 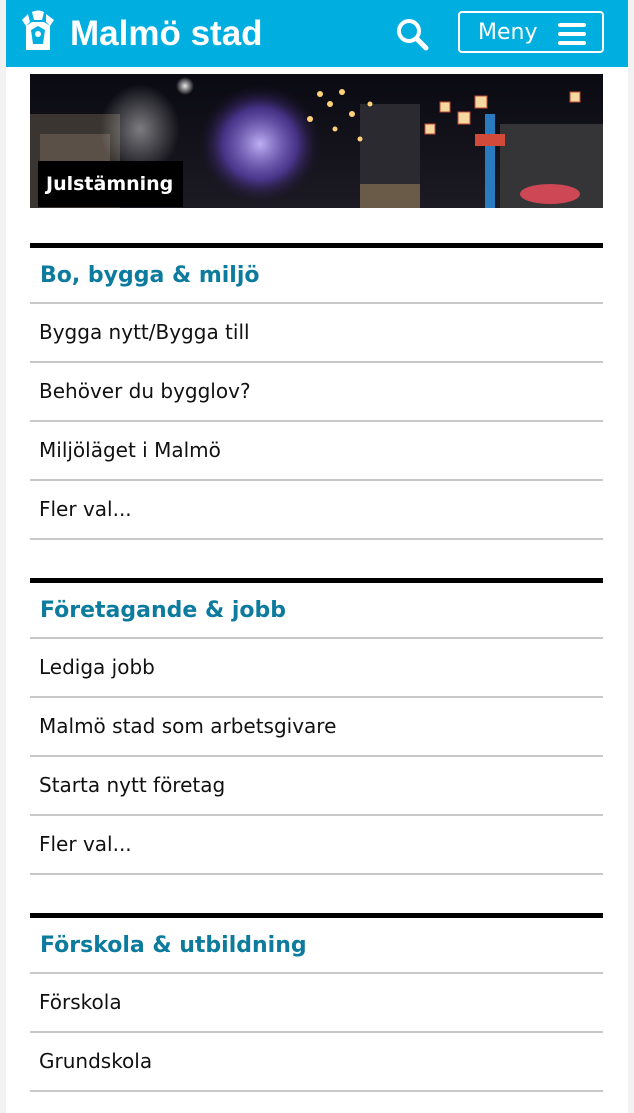 I want to click on list-item: Starta nytt företag, so click(x=316, y=786).